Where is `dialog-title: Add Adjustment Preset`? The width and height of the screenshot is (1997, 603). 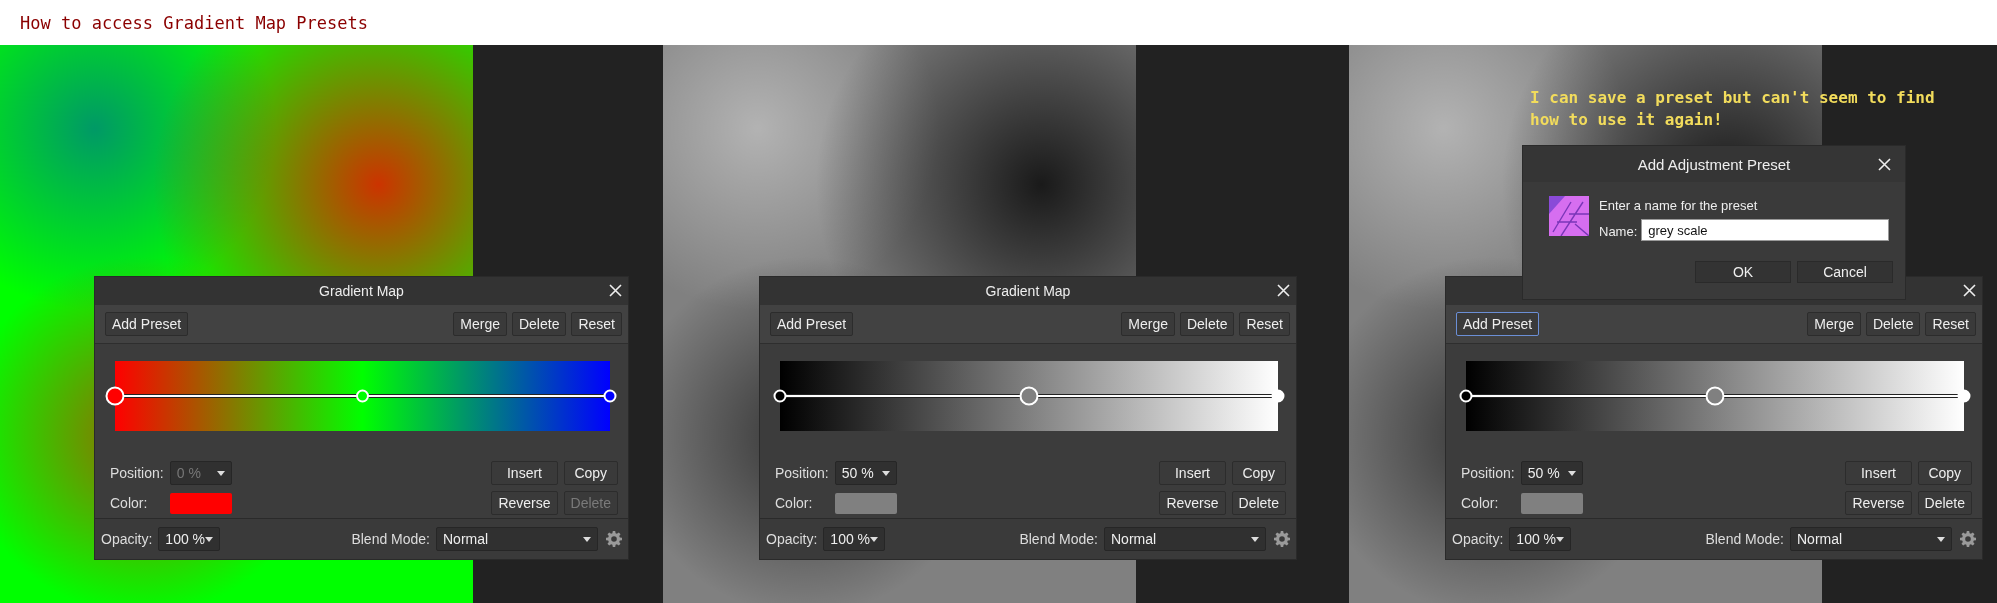
dialog-title: Add Adjustment Preset is located at coordinates (1714, 164).